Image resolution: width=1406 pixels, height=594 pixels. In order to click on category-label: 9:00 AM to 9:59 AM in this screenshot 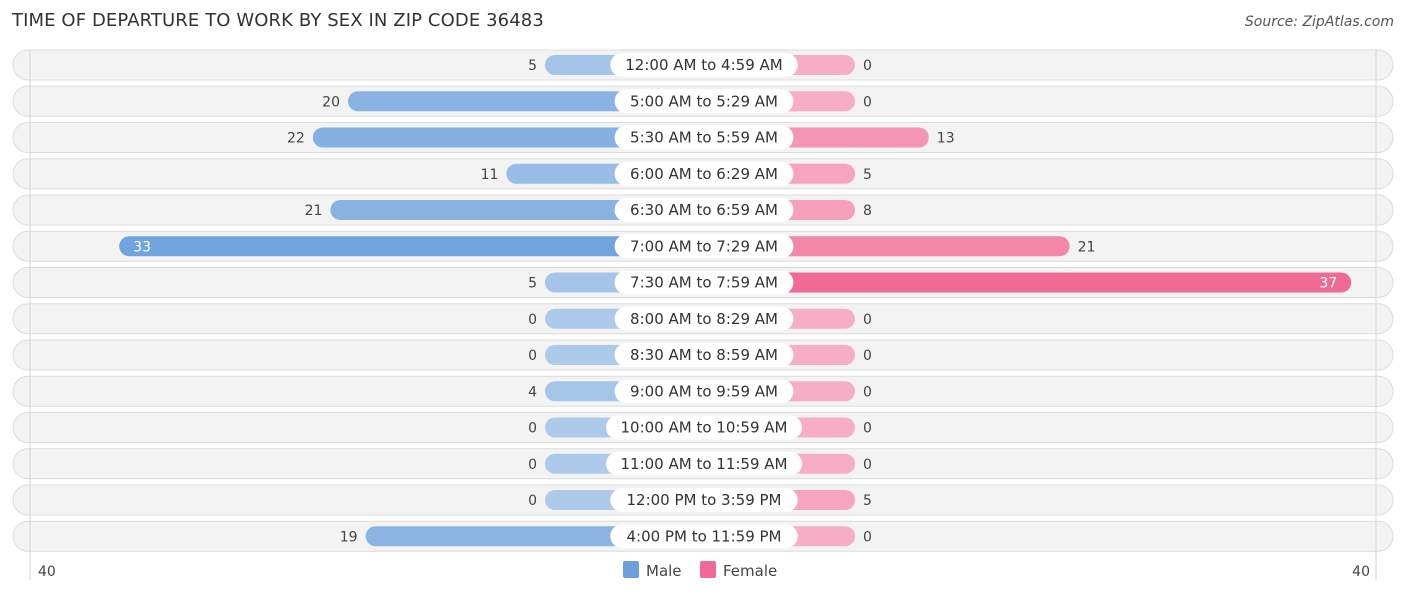, I will do `click(704, 391)`.